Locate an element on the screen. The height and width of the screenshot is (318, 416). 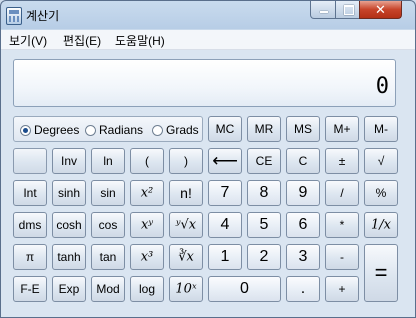
y-root-x-label: ʸ√x is located at coordinates (186, 225).